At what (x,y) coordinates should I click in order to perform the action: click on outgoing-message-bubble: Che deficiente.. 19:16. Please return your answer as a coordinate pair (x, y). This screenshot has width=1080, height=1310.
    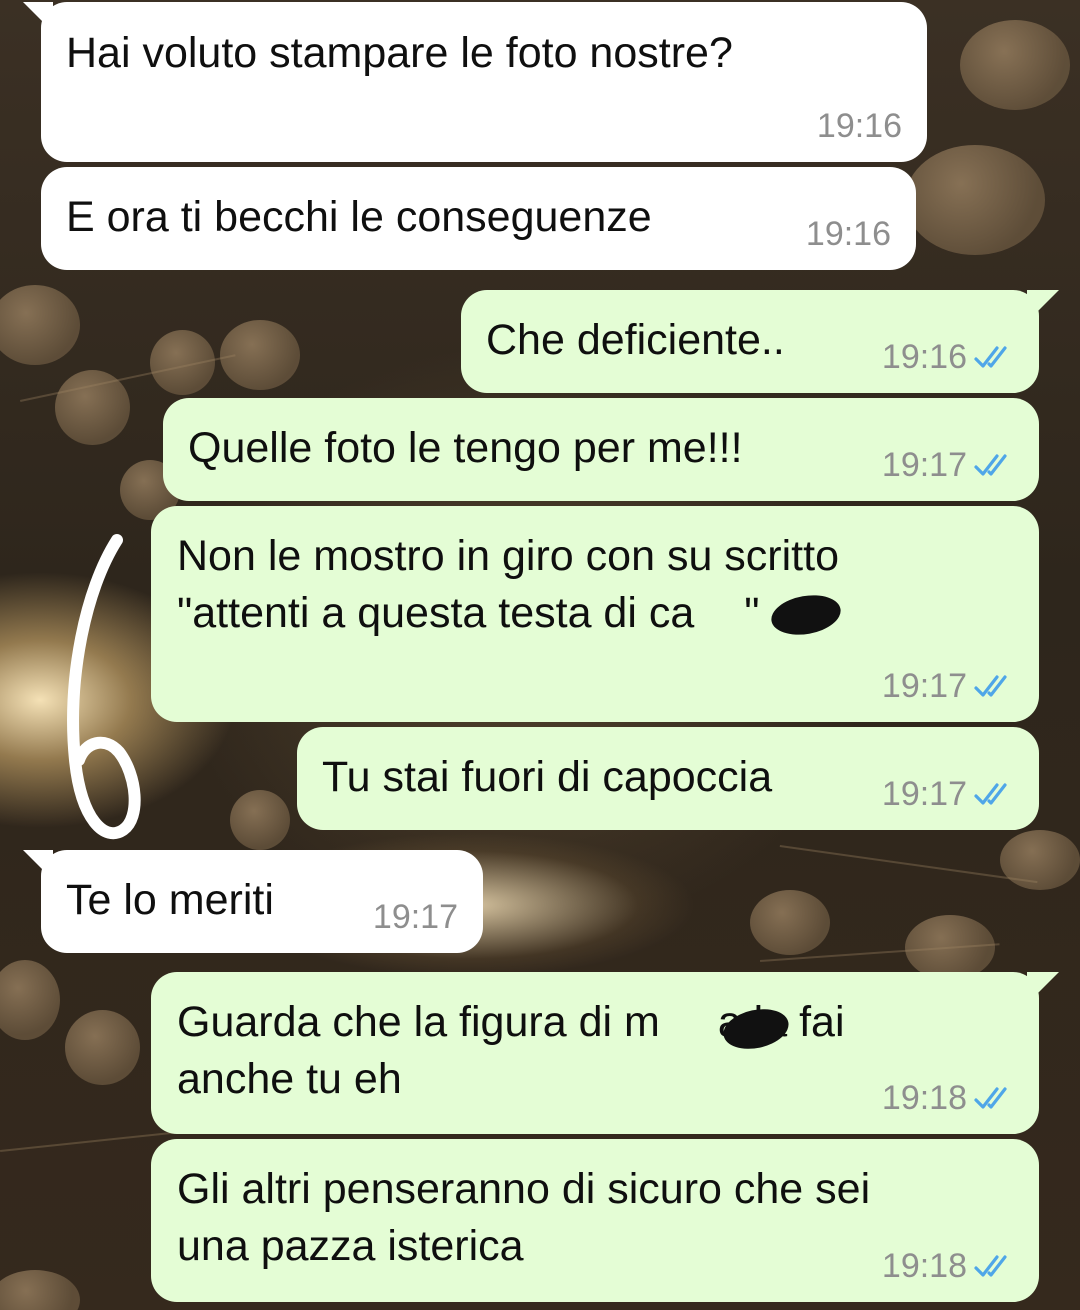
    Looking at the image, I should click on (760, 341).